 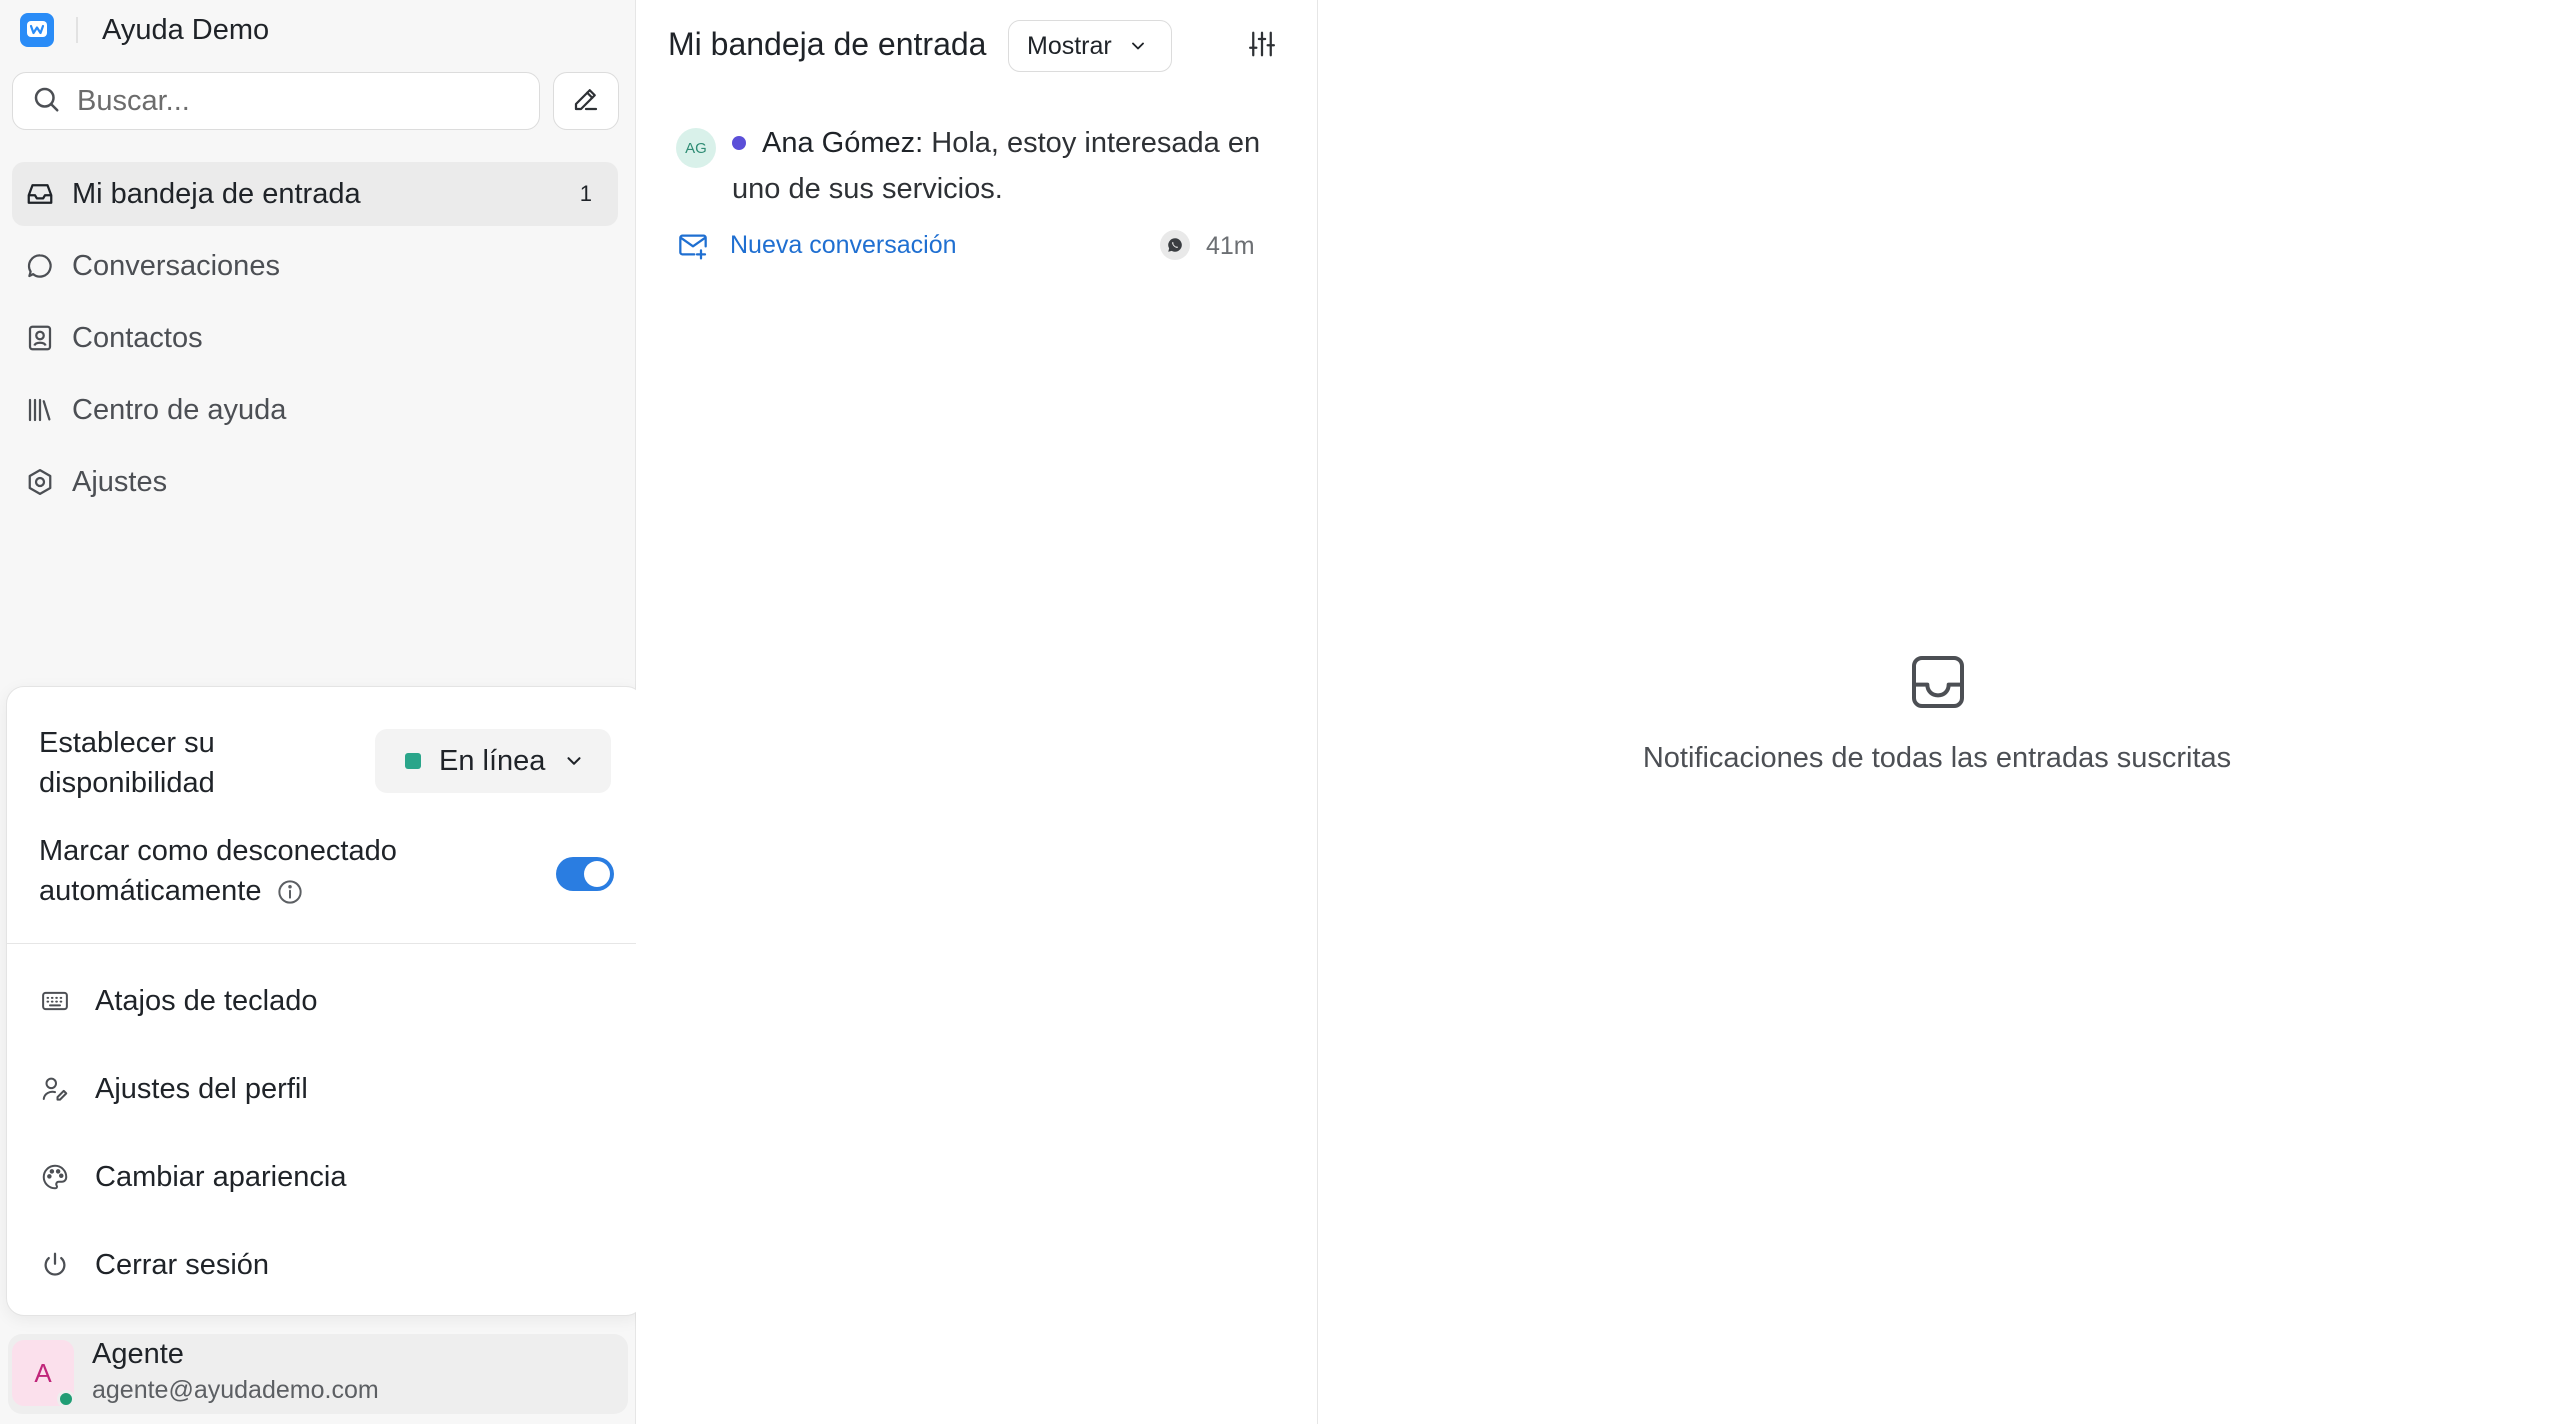 What do you see at coordinates (696, 148) in the screenshot?
I see `contact-avatar: AG` at bounding box center [696, 148].